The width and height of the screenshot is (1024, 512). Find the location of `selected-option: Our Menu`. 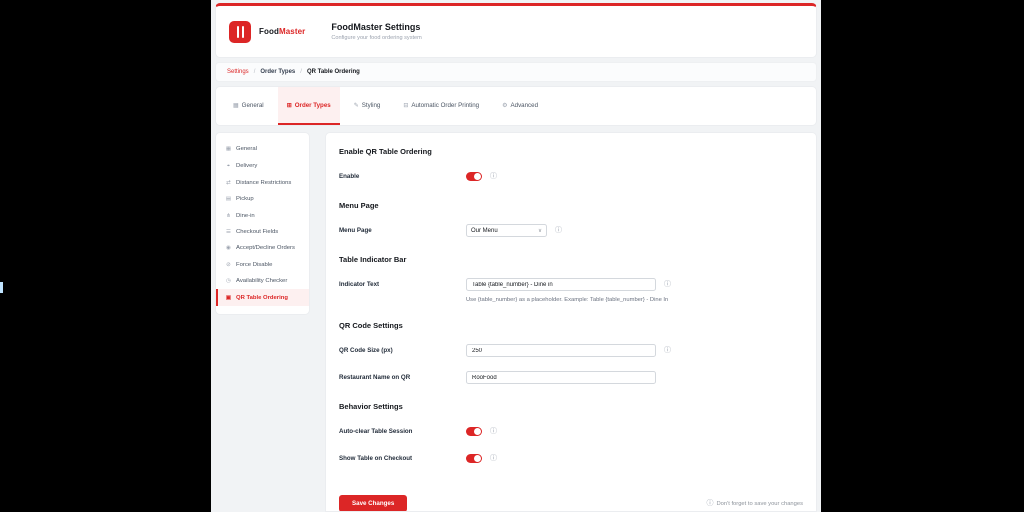

selected-option: Our Menu is located at coordinates (484, 230).